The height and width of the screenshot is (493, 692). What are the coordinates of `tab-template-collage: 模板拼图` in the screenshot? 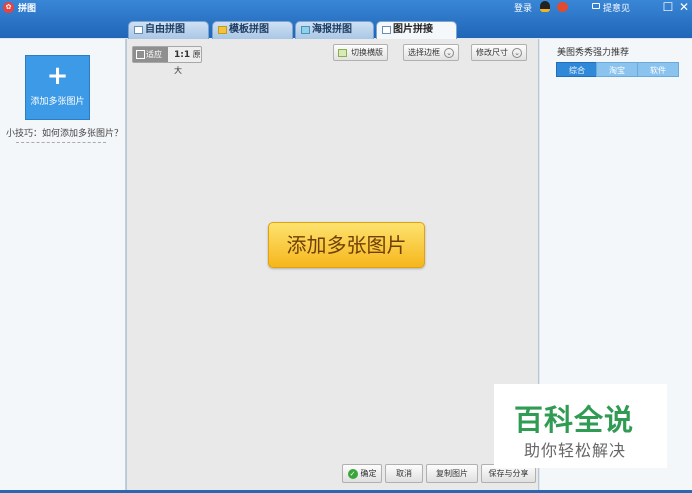 It's located at (252, 30).